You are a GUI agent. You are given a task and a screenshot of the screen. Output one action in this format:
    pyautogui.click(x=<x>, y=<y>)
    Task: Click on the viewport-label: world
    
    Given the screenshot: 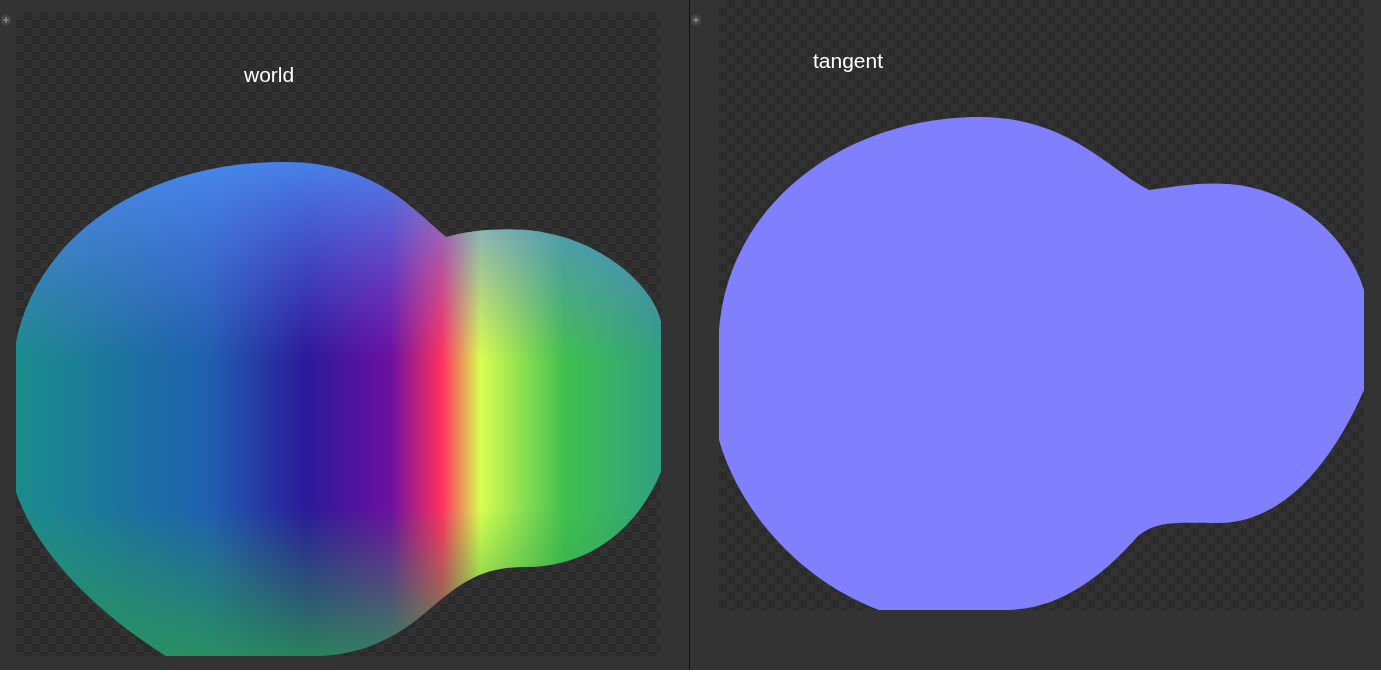 What is the action you would take?
    pyautogui.click(x=269, y=74)
    